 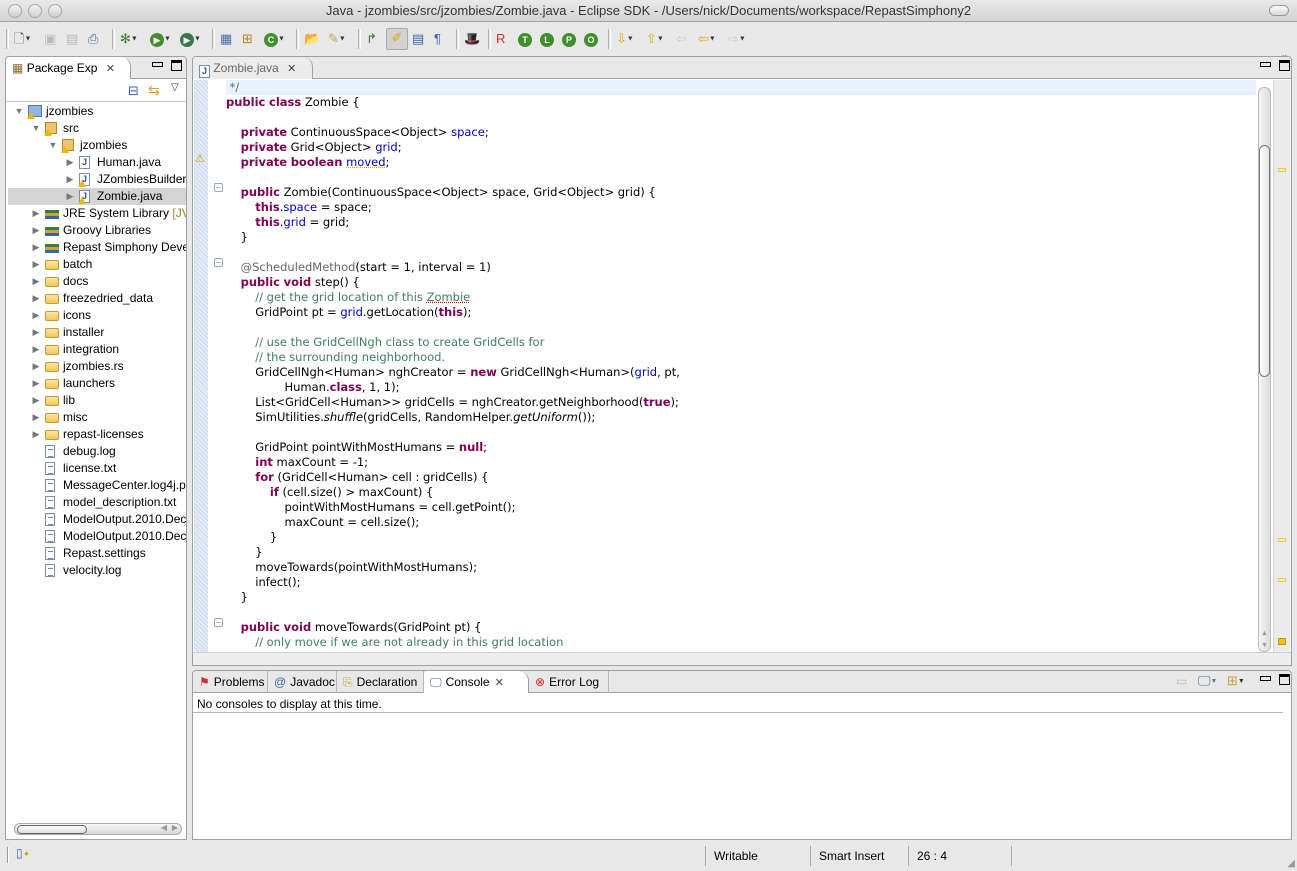 I want to click on scroll-down-icon: ▼, so click(x=1264, y=645).